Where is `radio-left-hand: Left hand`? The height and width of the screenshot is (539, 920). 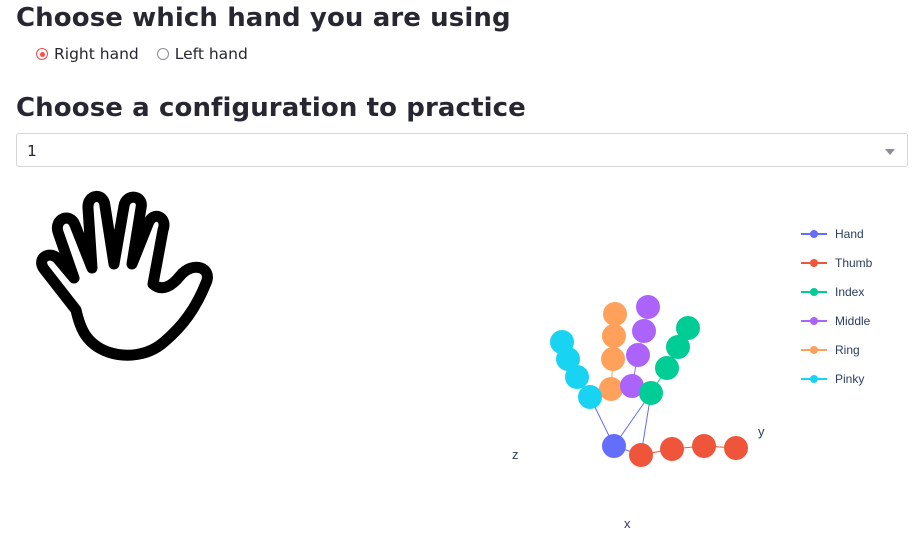
radio-left-hand: Left hand is located at coordinates (202, 54).